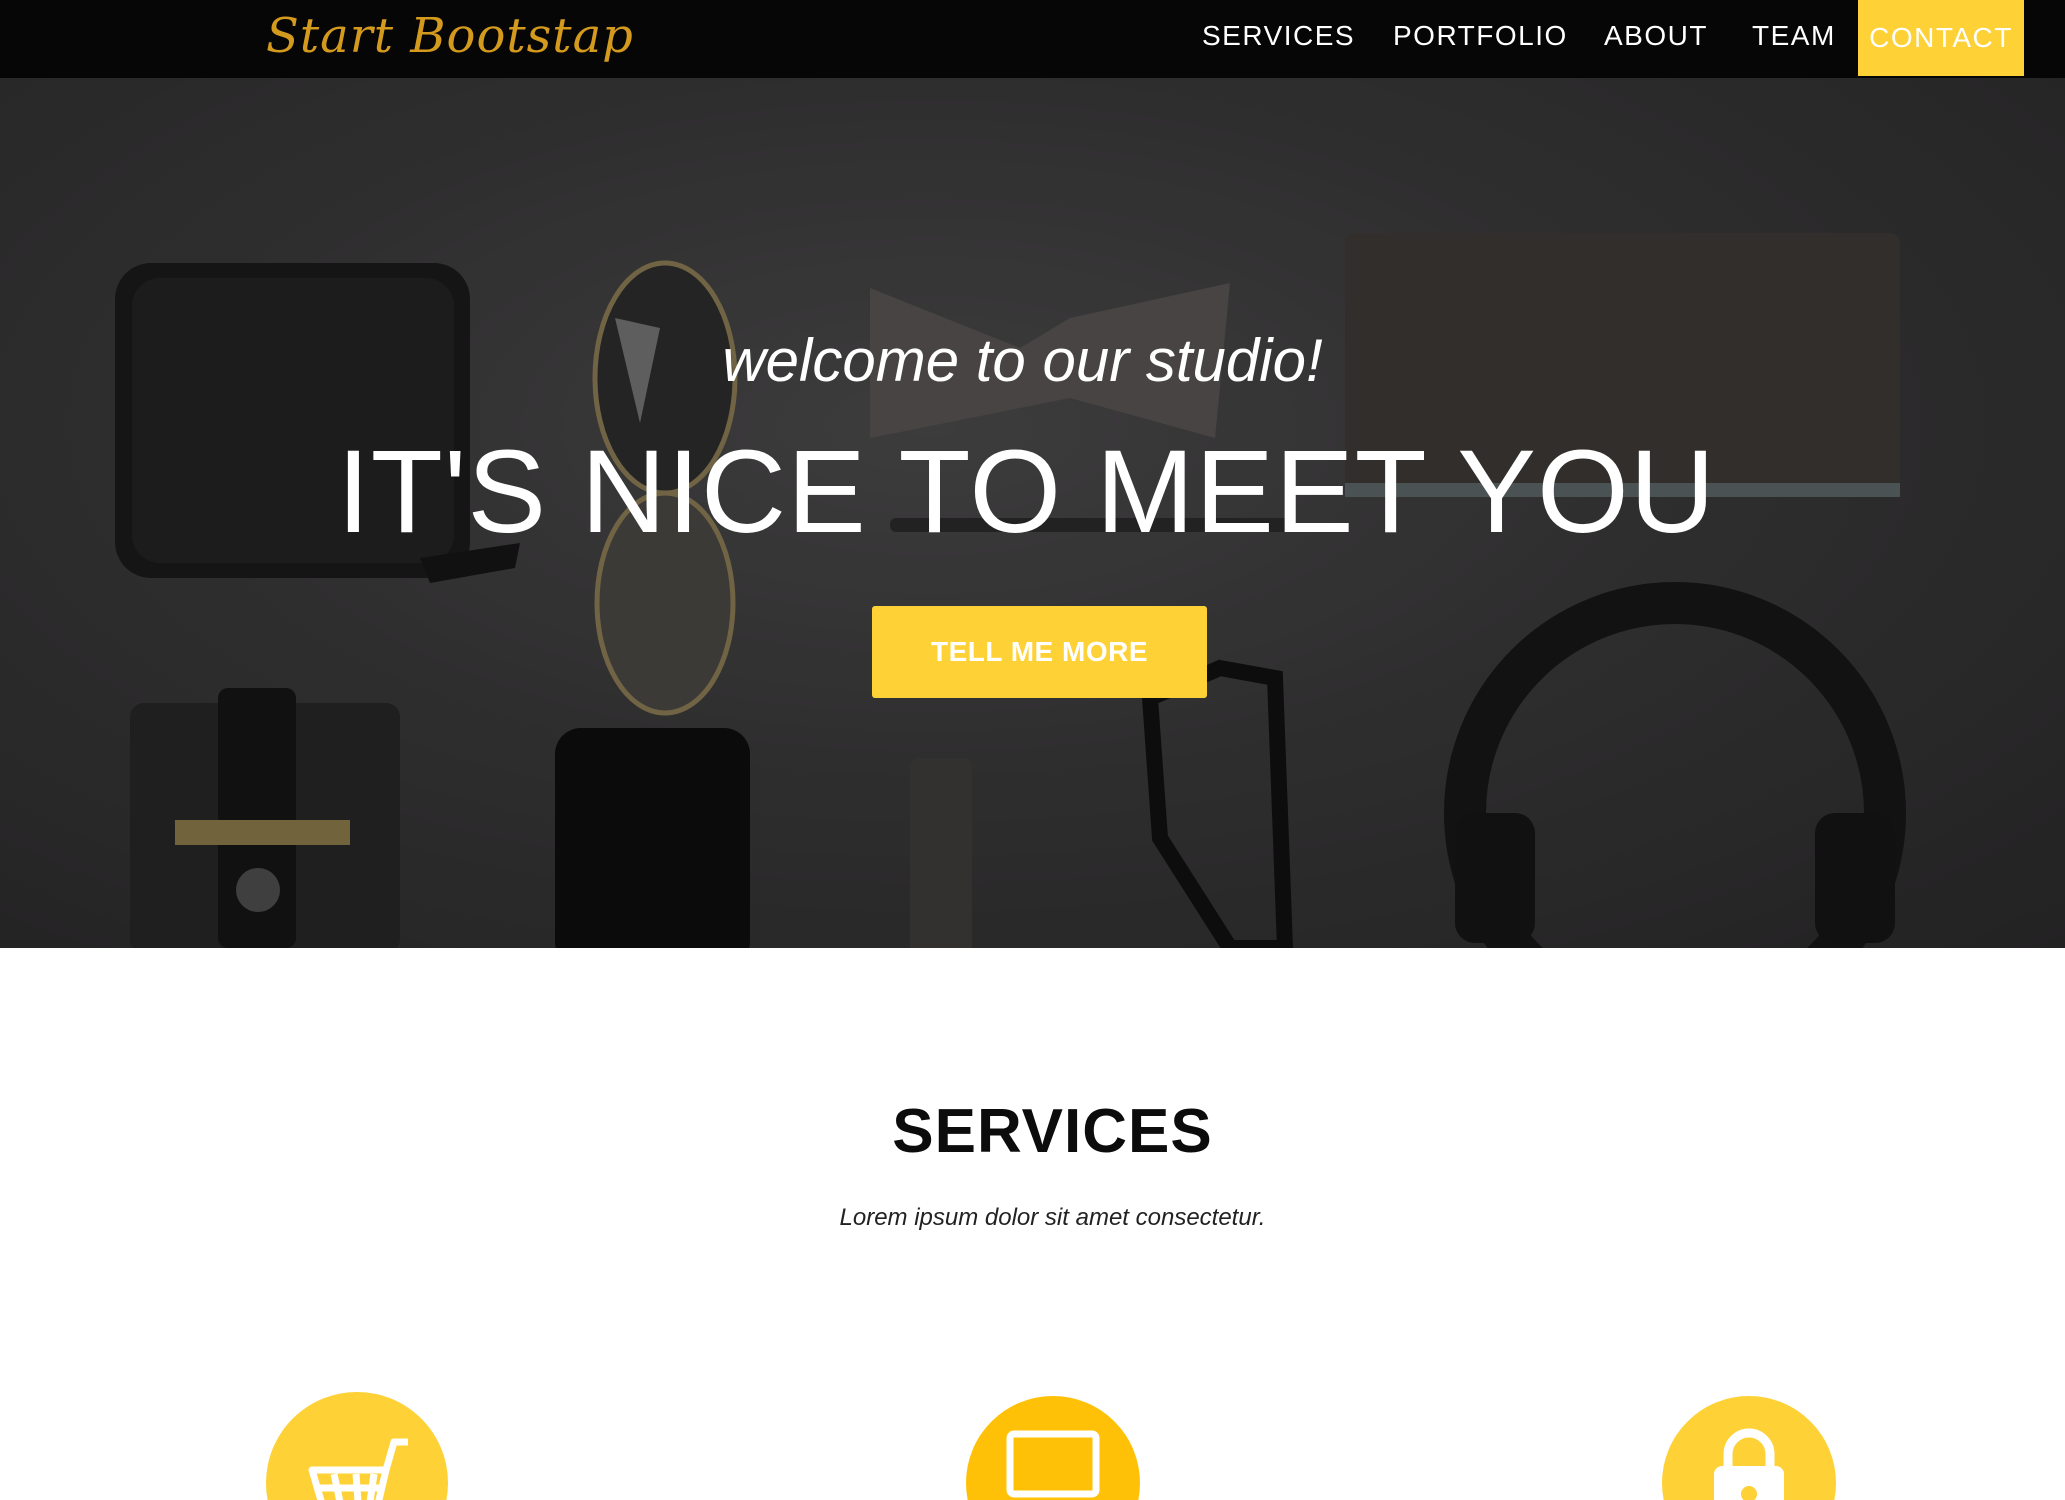  Describe the element at coordinates (1278, 36) in the screenshot. I see `nav-item-services: SERVICES` at that location.